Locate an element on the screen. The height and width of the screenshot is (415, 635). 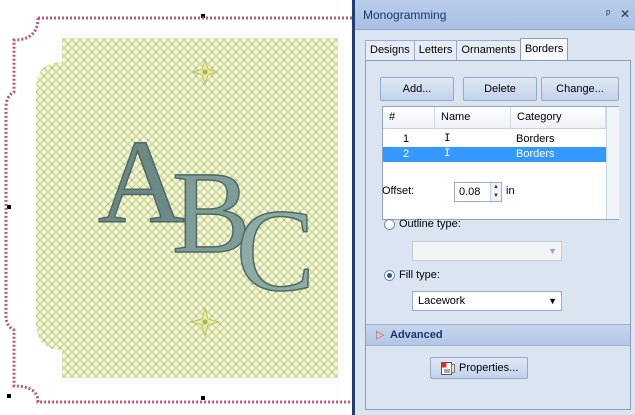
spin-down-icon: ▼ is located at coordinates (496, 196).